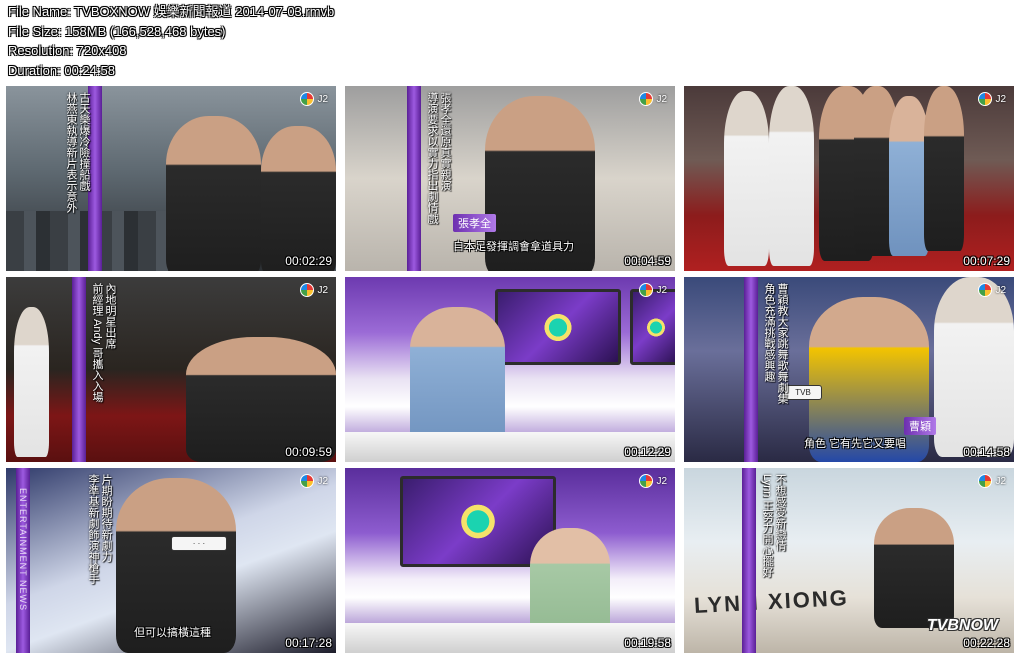 This screenshot has height=661, width=1024. I want to click on timestamp: 00:22:28, so click(986, 643).